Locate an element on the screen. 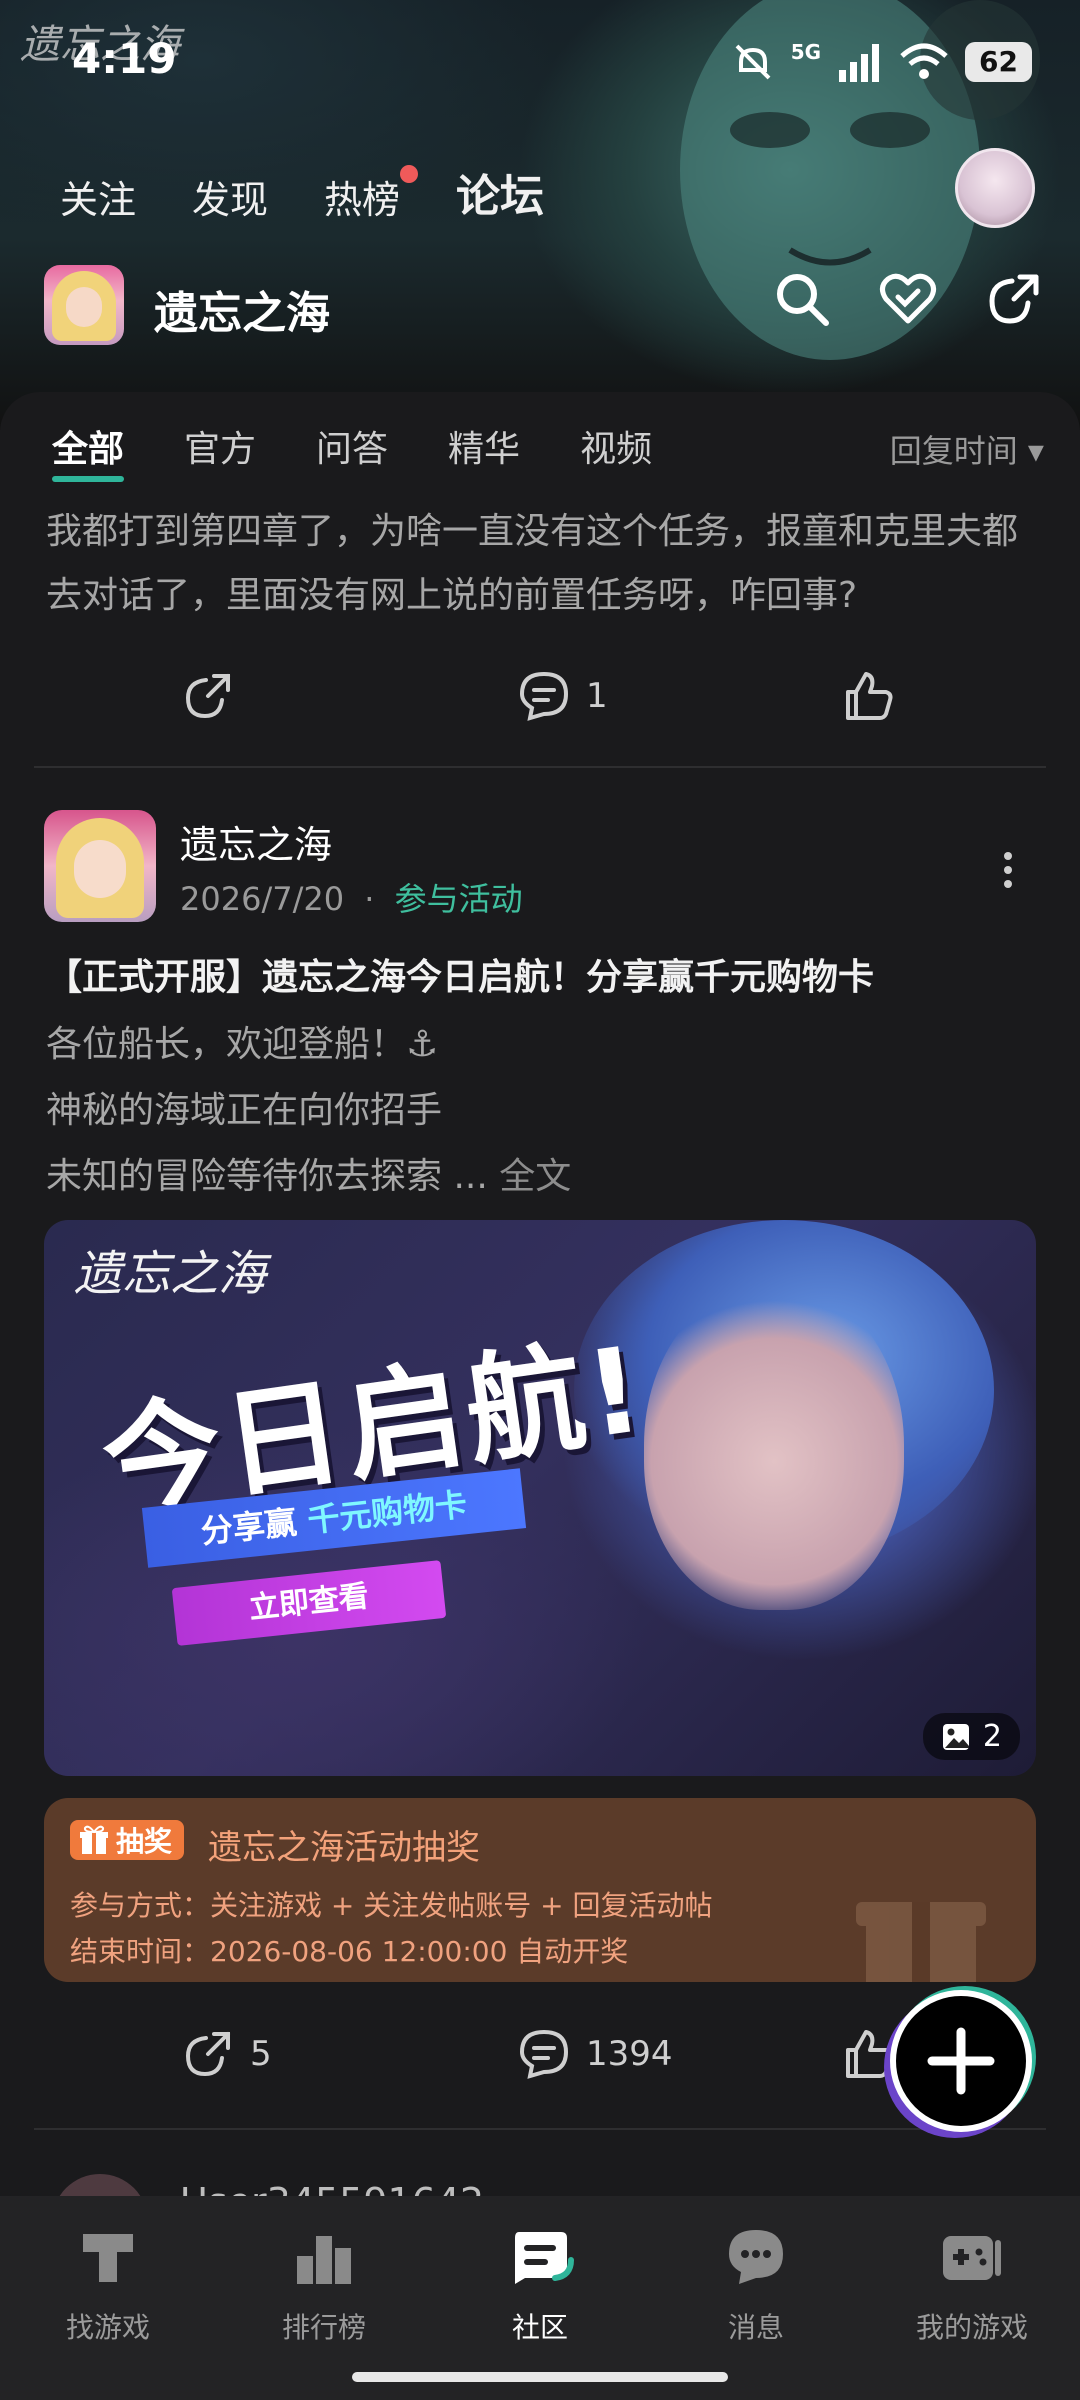 Image resolution: width=1080 pixels, height=2400 pixels. banner-character is located at coordinates (774, 1445).